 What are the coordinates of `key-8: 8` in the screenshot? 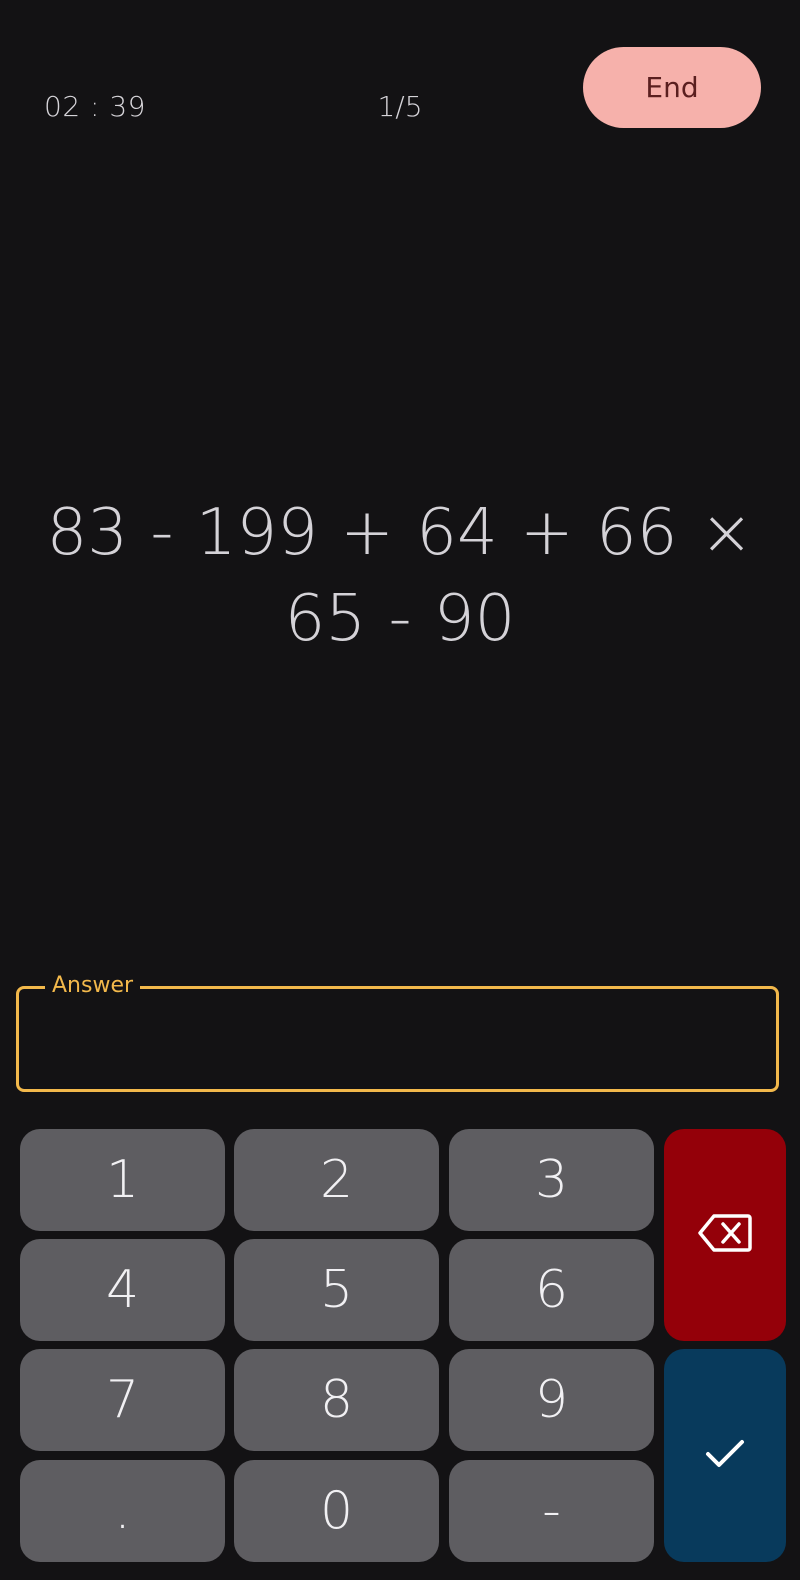 It's located at (336, 1400).